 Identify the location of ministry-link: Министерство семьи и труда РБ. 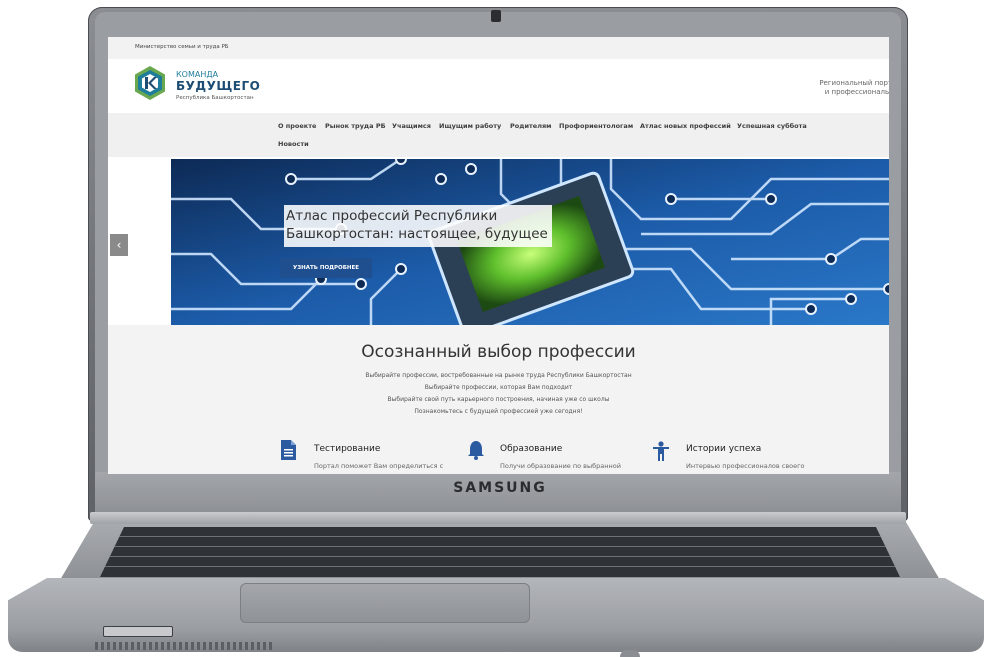
(182, 47).